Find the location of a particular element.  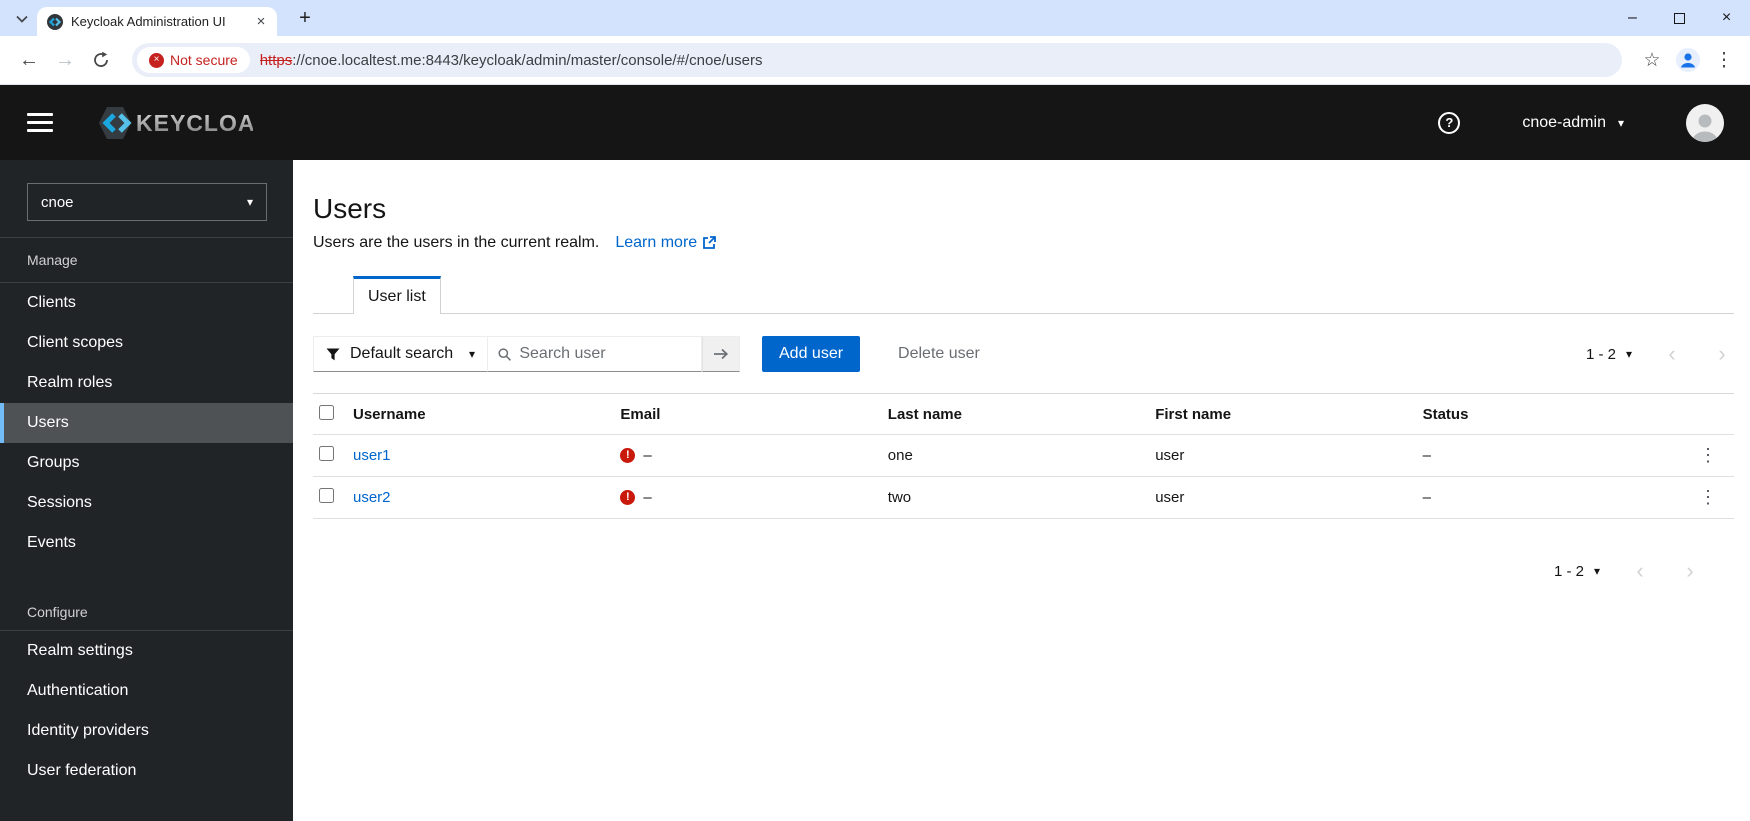

select-all-checkbox is located at coordinates (326, 412).